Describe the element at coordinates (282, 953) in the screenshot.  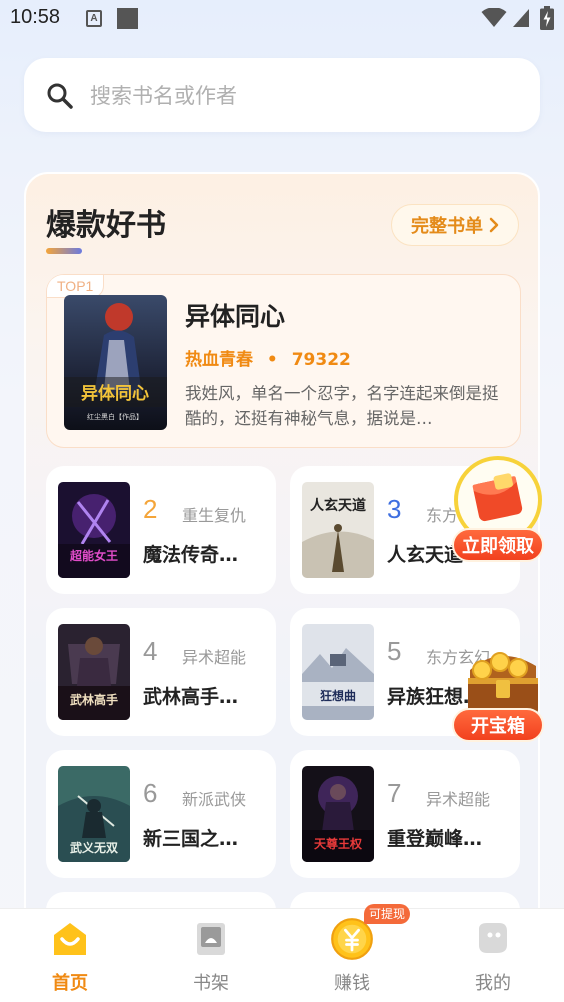
I see `bottom-navigation: 首页 书架 可提现 赚钱 我的` at that location.